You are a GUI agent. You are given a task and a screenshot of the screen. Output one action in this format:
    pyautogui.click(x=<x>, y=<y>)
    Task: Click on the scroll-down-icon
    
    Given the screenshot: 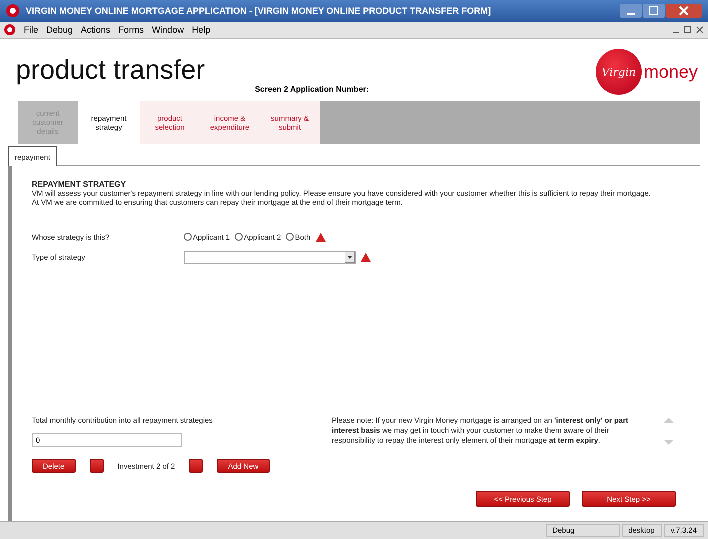 What is the action you would take?
    pyautogui.click(x=669, y=442)
    